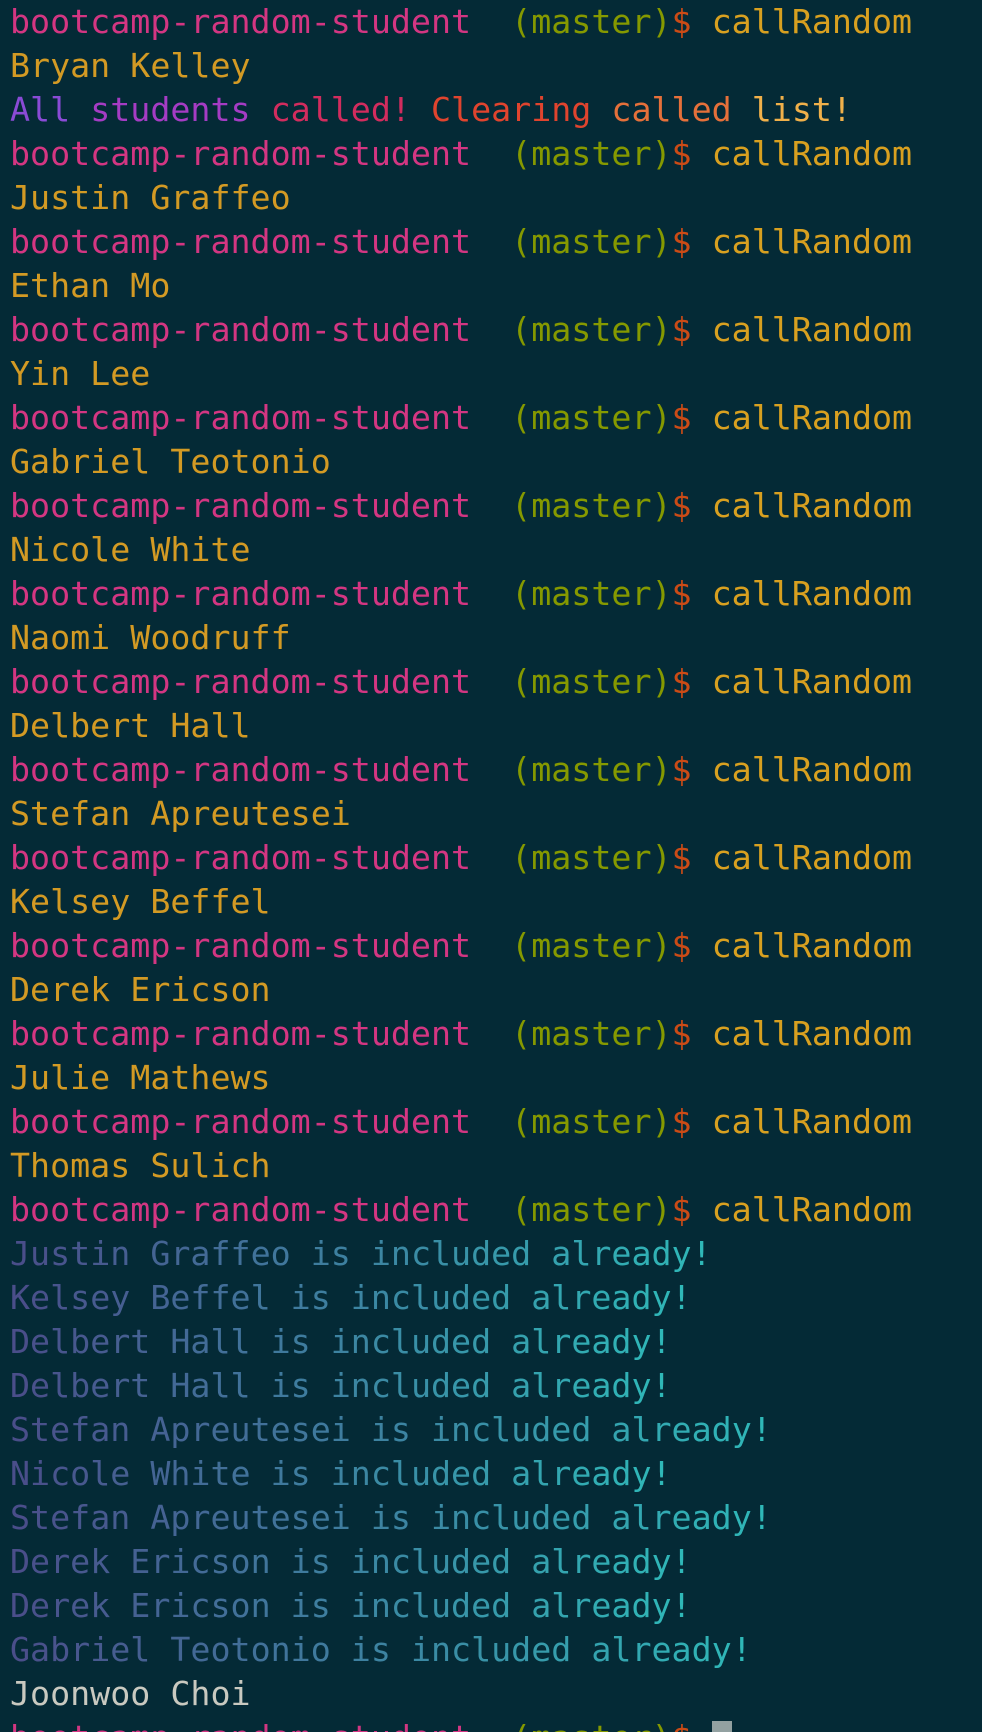 The width and height of the screenshot is (982, 1732). Describe the element at coordinates (90, 285) in the screenshot. I see `student-name: Ethan Mo` at that location.